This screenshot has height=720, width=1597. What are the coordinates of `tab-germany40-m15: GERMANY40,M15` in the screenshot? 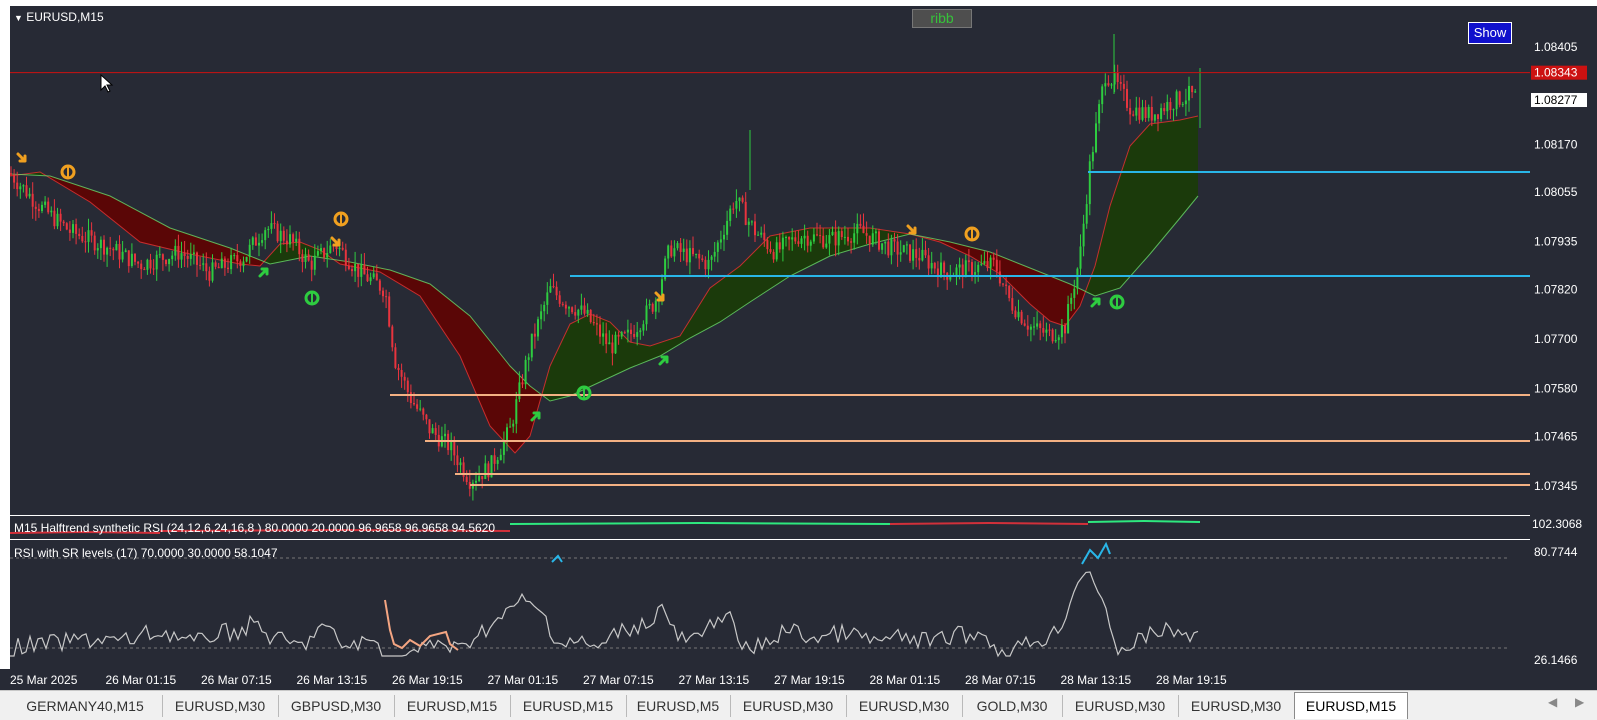 It's located at (85, 706).